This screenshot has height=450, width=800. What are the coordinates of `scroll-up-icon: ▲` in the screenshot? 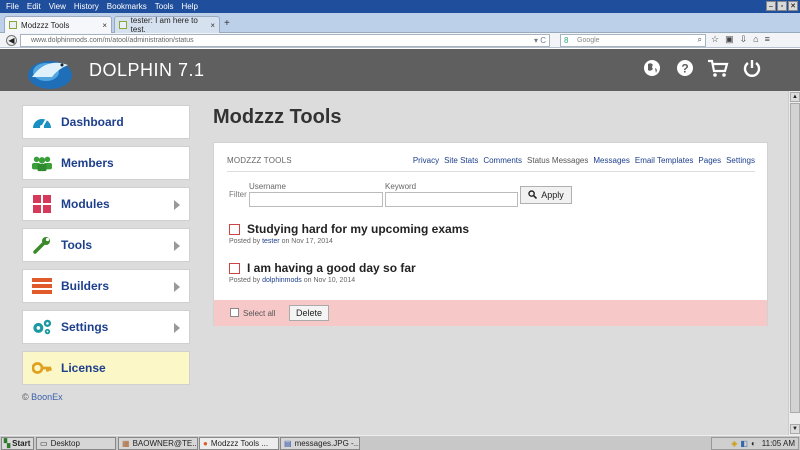 It's located at (795, 97).